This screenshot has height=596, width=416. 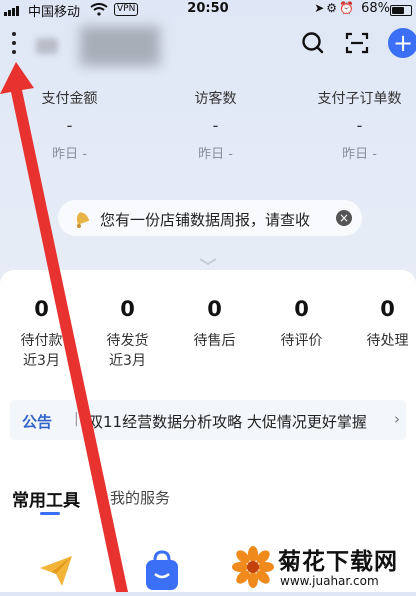 What do you see at coordinates (227, 422) in the screenshot?
I see `announcement-text: 双11经营数据分析攻略 大促情况更好掌握` at bounding box center [227, 422].